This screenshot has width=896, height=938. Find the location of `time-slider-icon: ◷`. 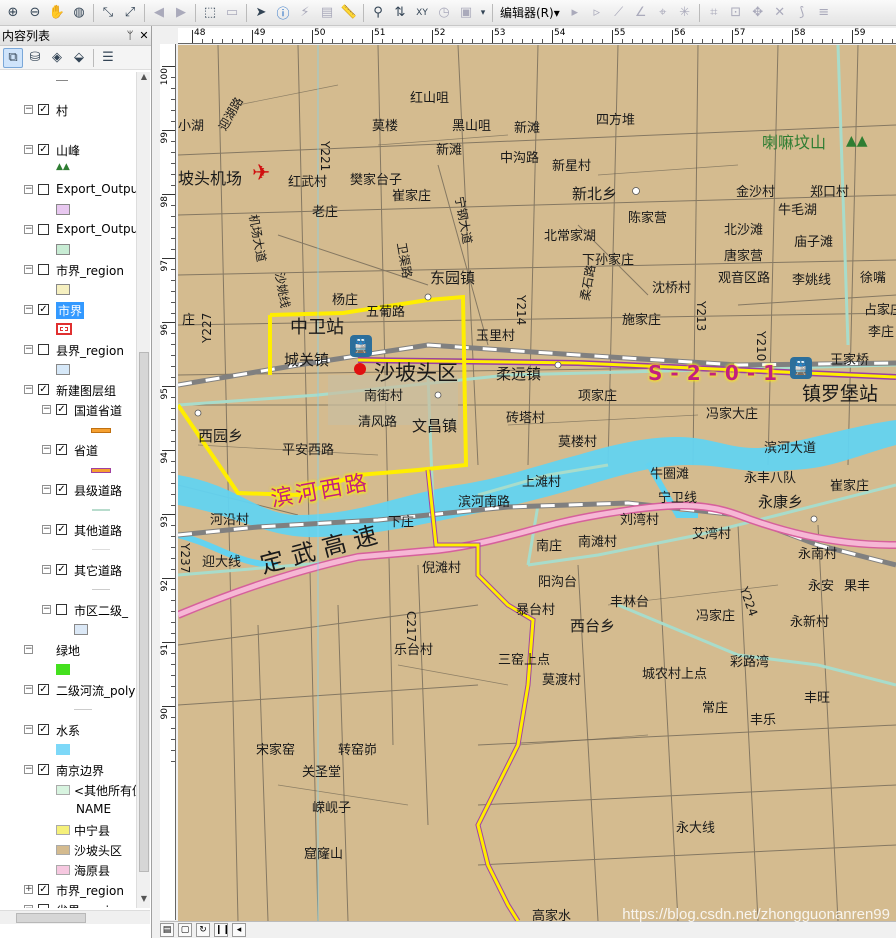

time-slider-icon: ◷ is located at coordinates (444, 13).